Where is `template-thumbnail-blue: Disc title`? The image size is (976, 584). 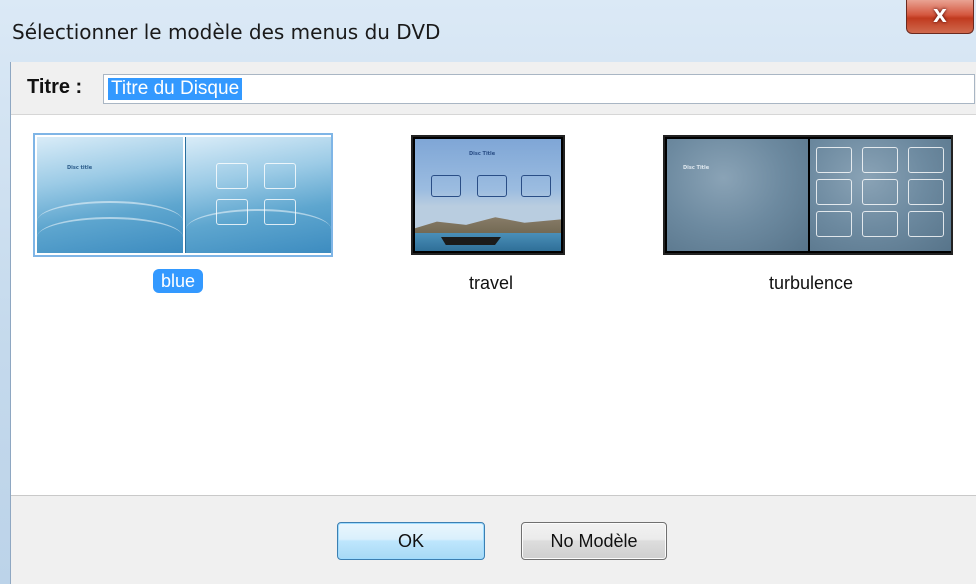
template-thumbnail-blue: Disc title is located at coordinates (183, 195).